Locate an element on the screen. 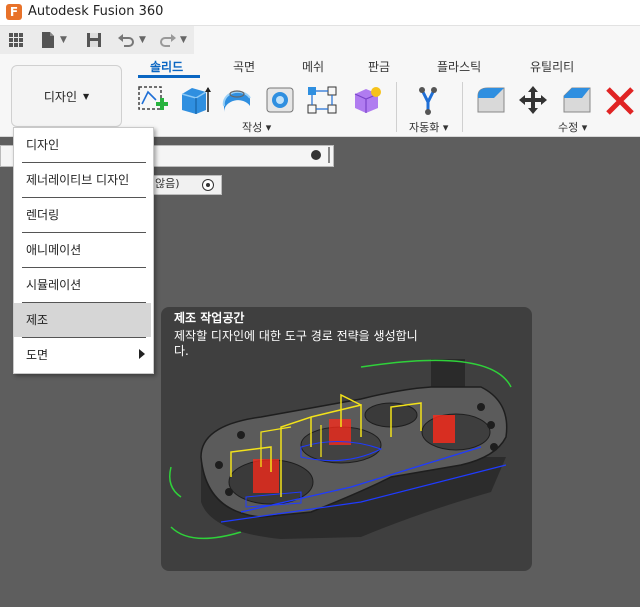 The width and height of the screenshot is (640, 607). tab-sheet-metal: 판금 is located at coordinates (379, 66).